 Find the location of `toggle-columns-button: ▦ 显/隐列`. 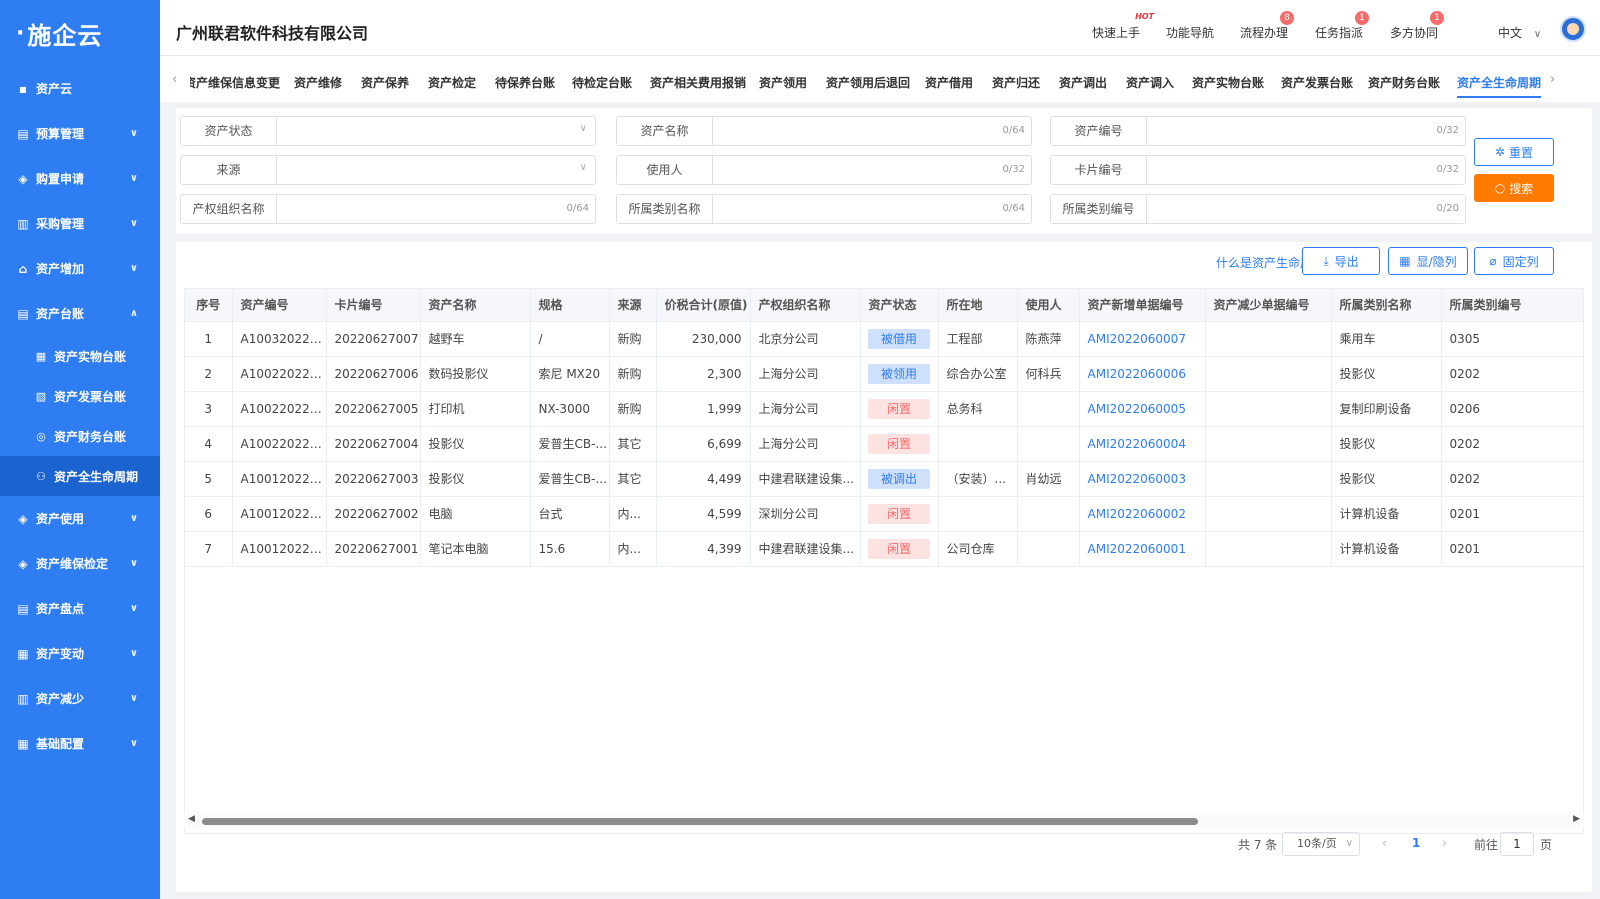

toggle-columns-button: ▦ 显/隐列 is located at coordinates (1428, 261).